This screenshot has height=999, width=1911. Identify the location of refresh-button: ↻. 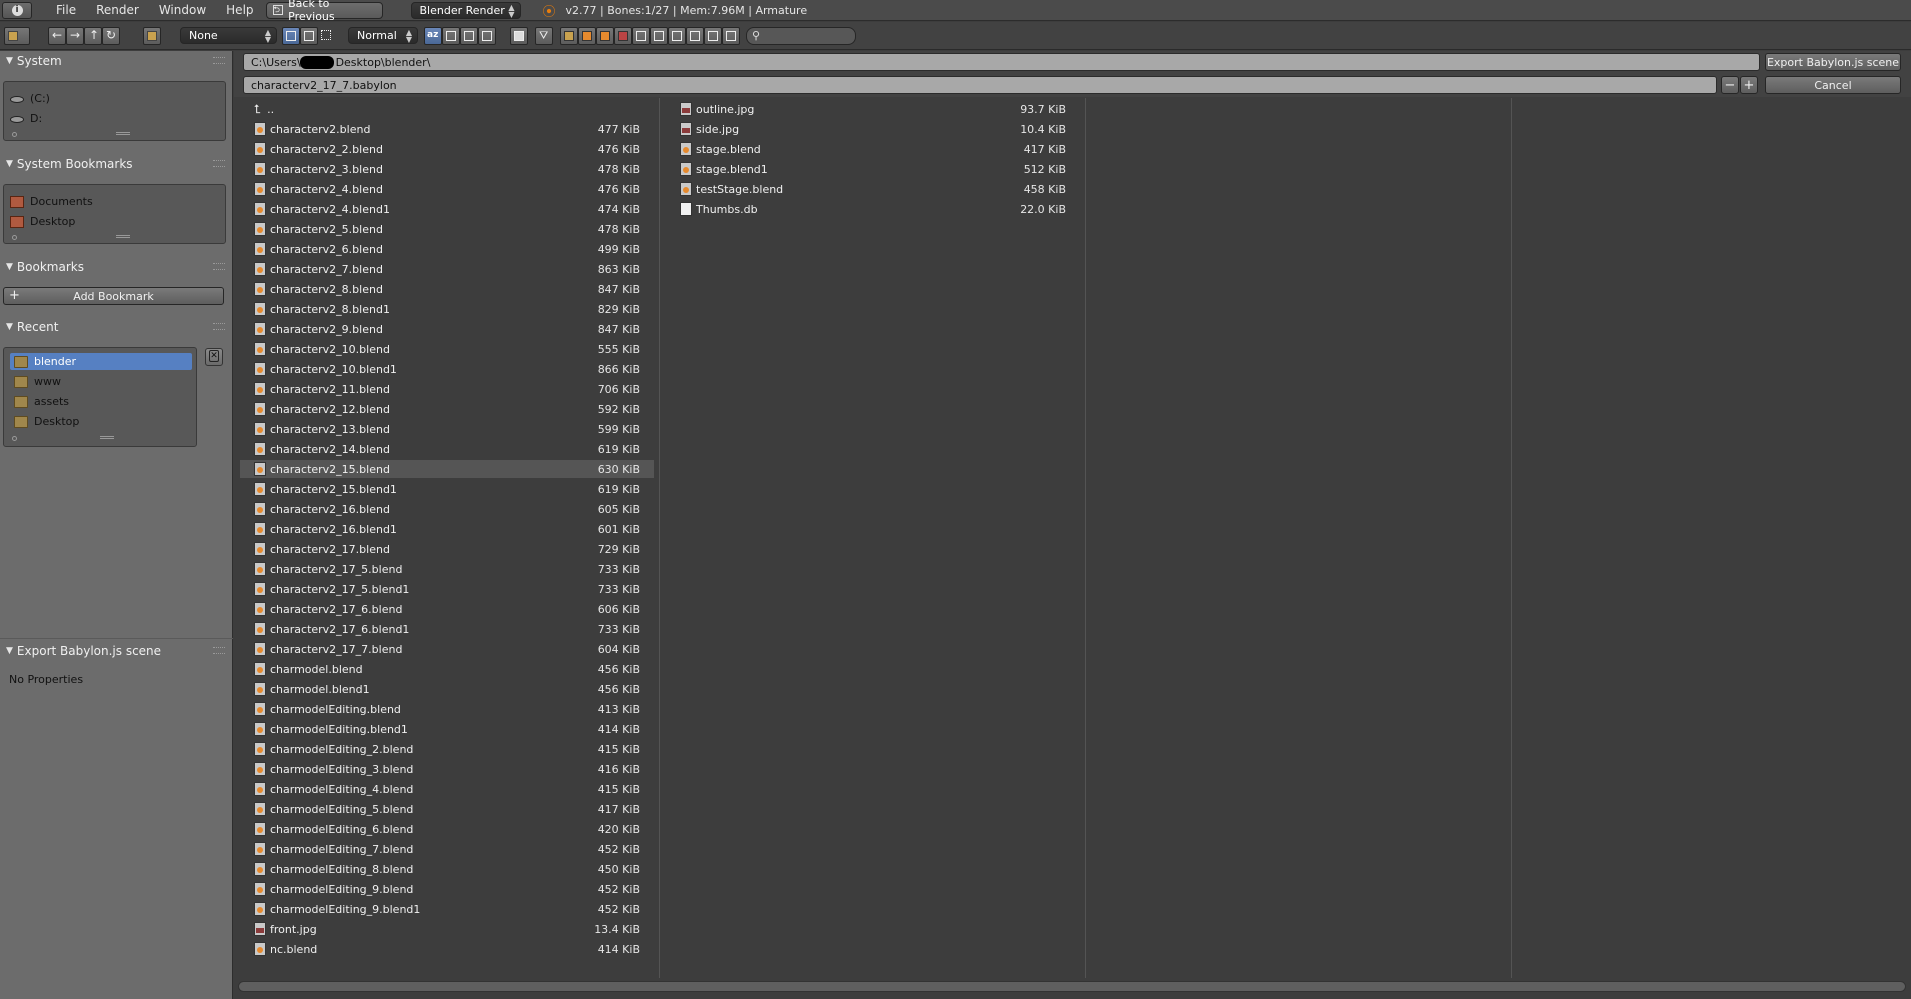
(111, 36).